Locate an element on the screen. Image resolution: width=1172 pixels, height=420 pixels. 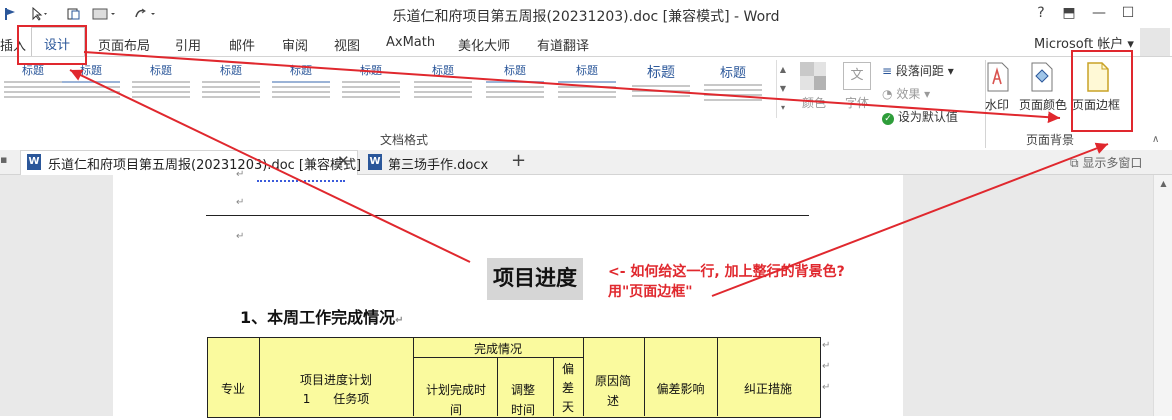
annotation-line: <- 如何给这一行, 加上整行的背景色? is located at coordinates (726, 272).